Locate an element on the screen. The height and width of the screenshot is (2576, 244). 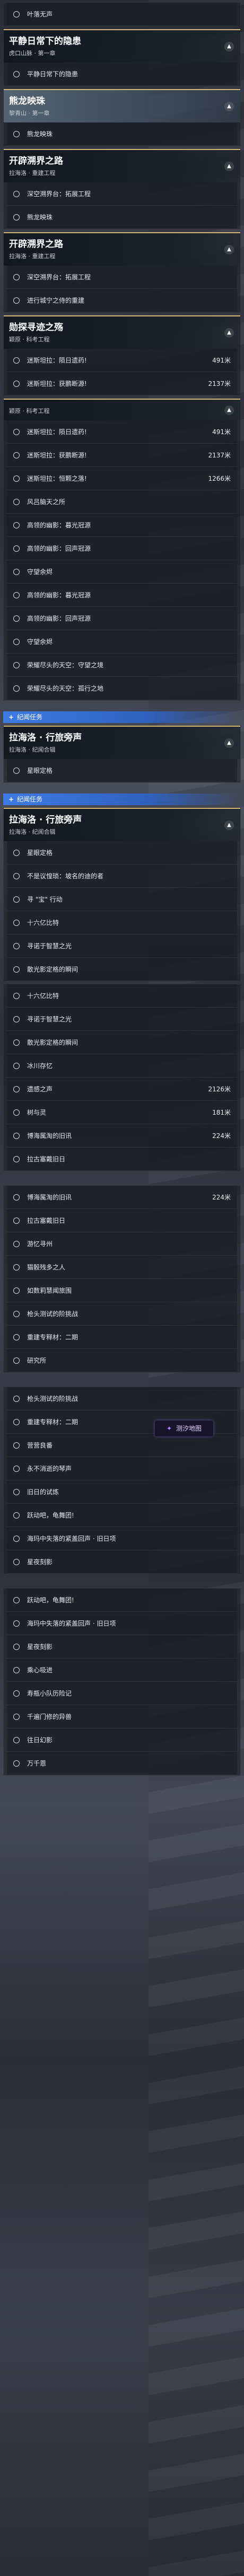
mission-item: 如数莉慧闻旅围 is located at coordinates (122, 1290).